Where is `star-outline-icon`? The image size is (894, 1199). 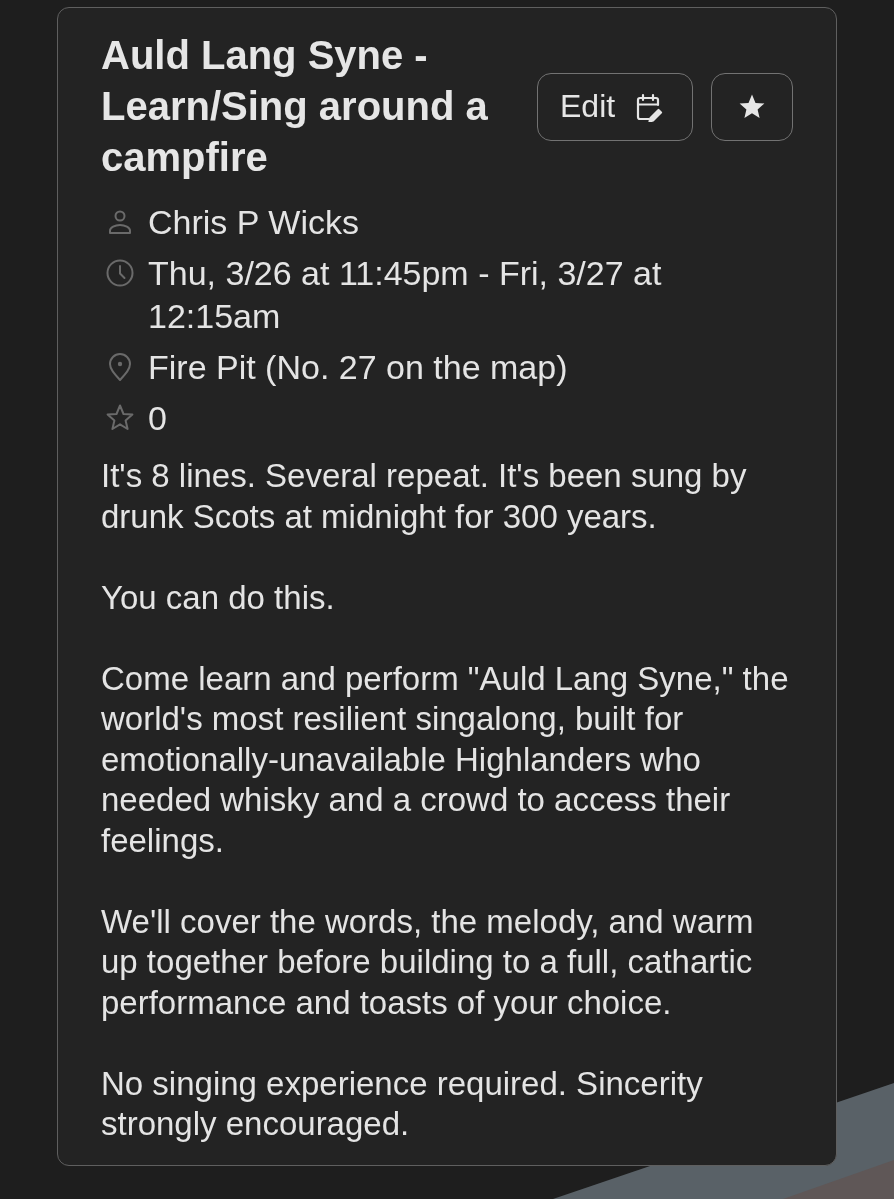 star-outline-icon is located at coordinates (120, 418).